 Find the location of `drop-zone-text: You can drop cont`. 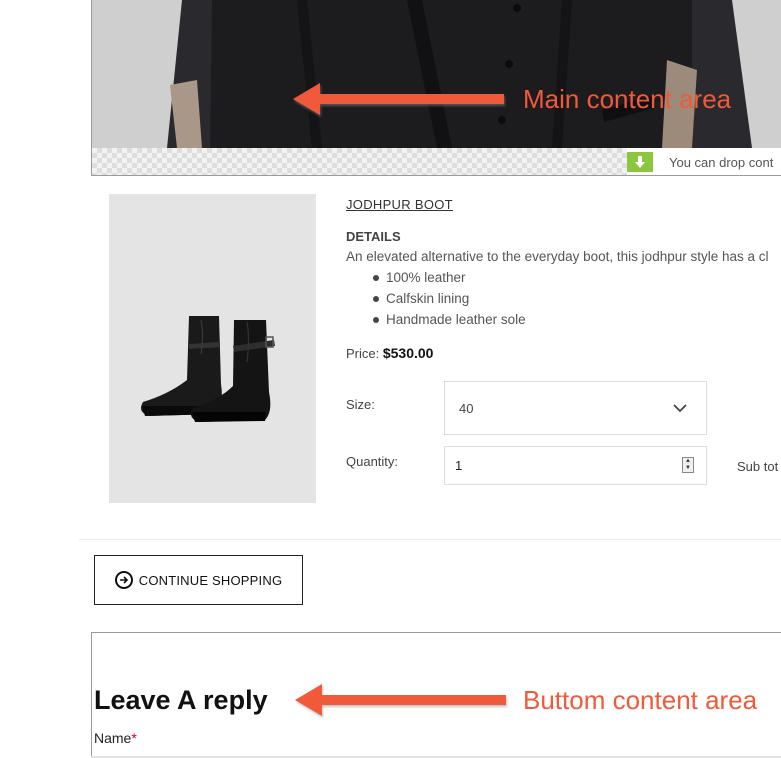

drop-zone-text: You can drop cont is located at coordinates (721, 162).